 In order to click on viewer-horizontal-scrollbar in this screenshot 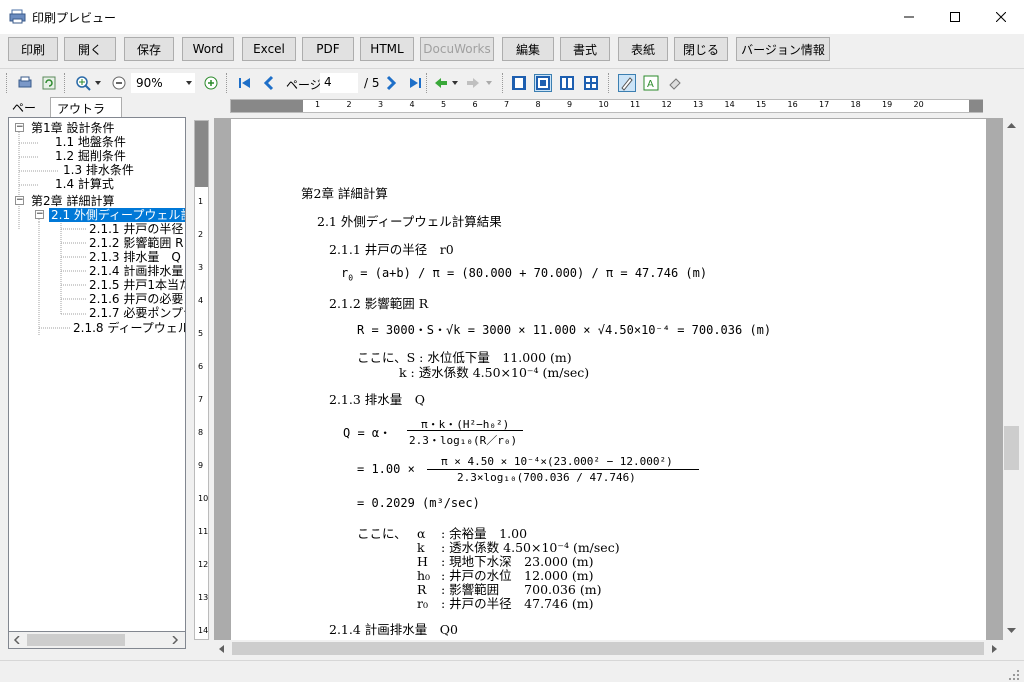, I will do `click(608, 648)`.